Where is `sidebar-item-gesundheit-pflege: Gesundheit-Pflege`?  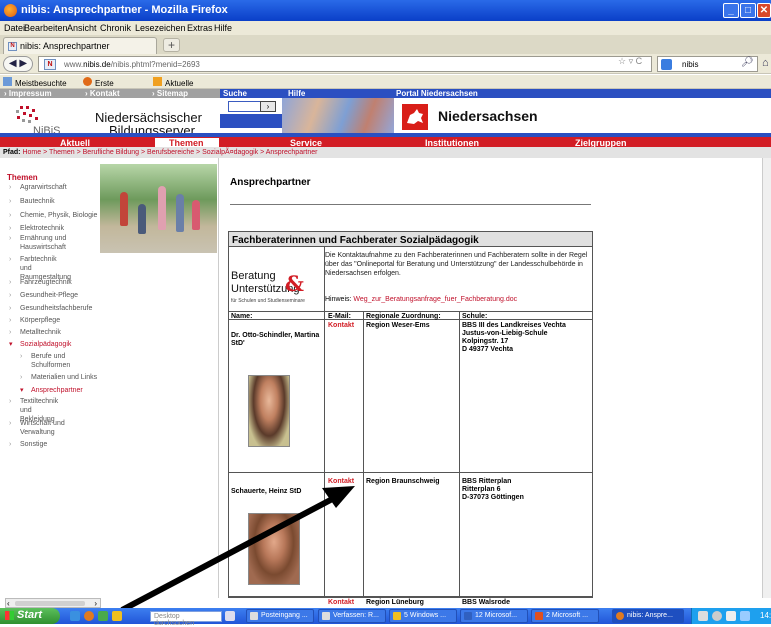 sidebar-item-gesundheit-pflege: Gesundheit-Pflege is located at coordinates (54, 295).